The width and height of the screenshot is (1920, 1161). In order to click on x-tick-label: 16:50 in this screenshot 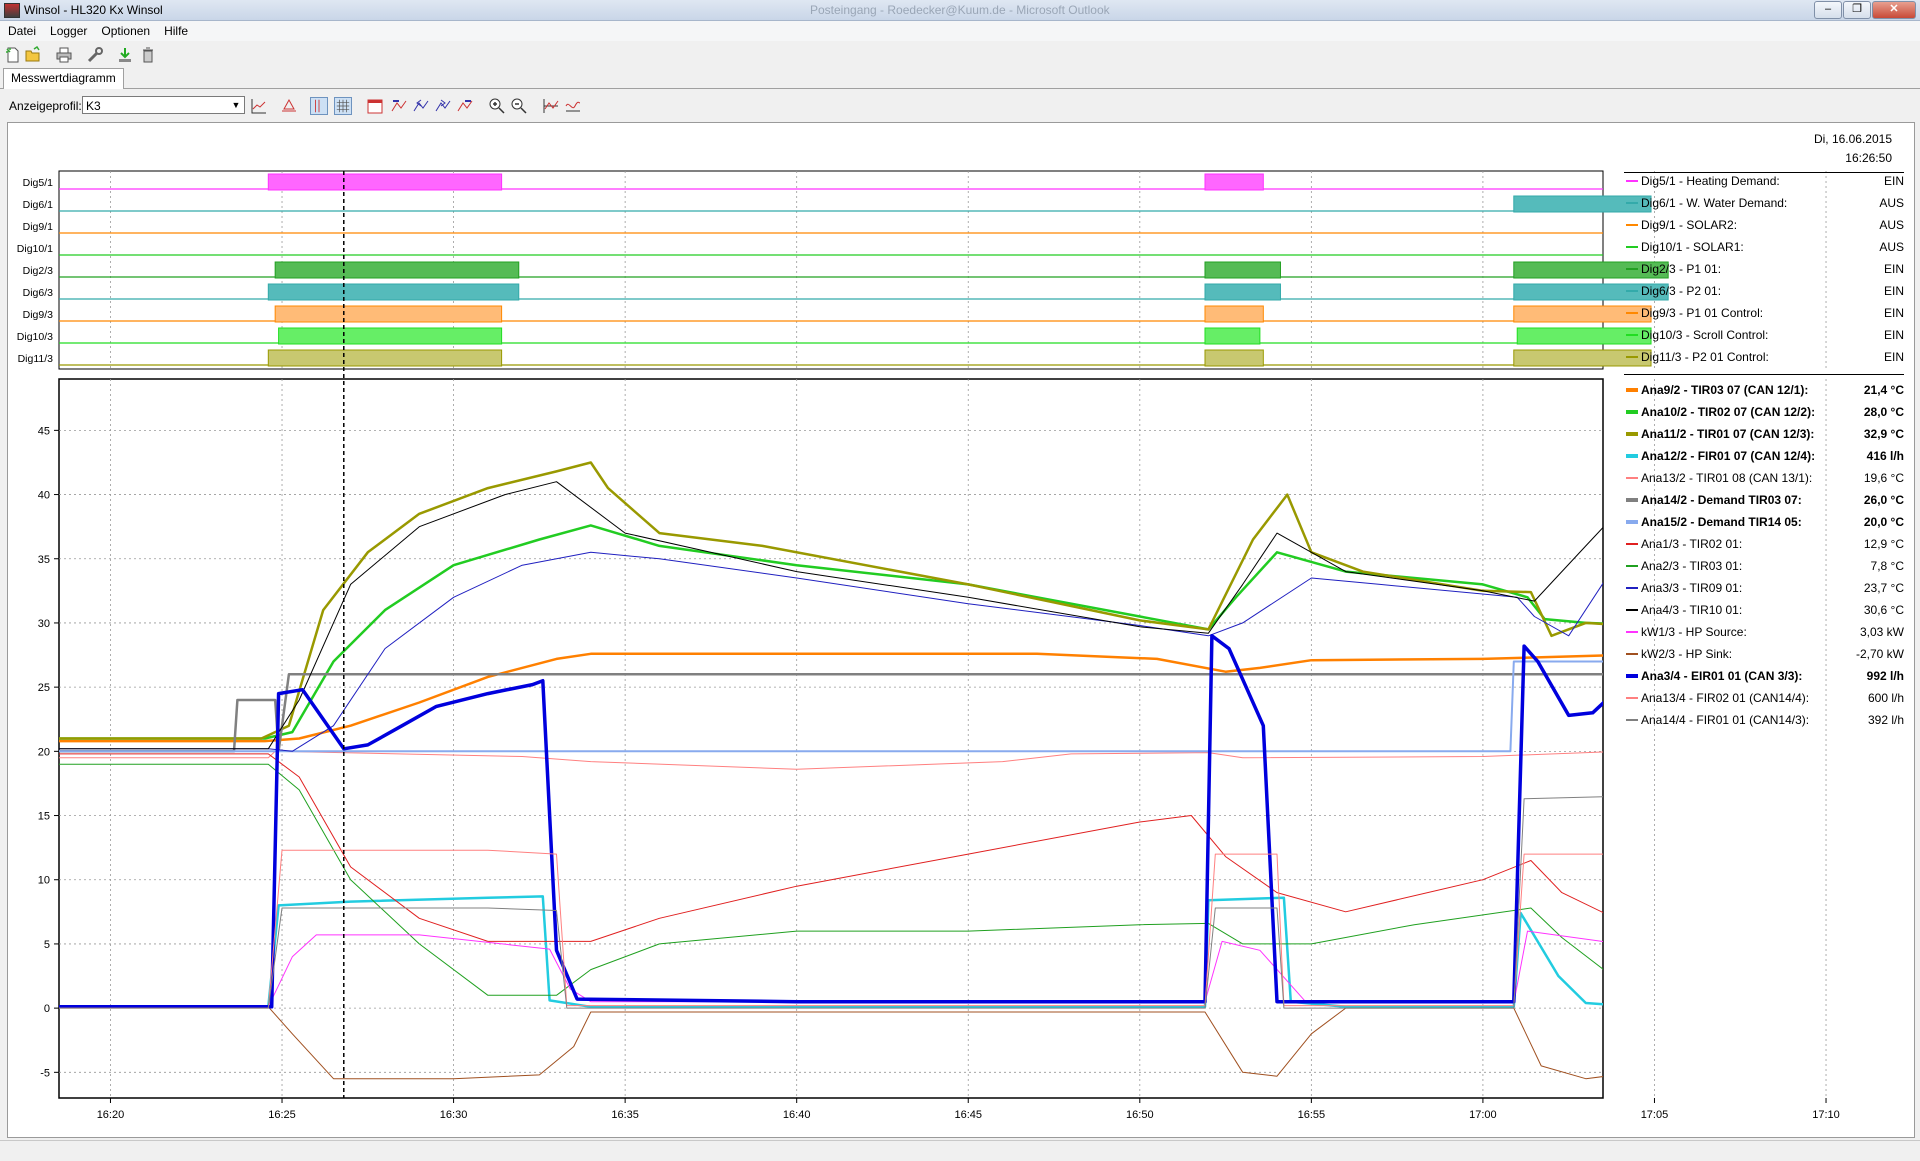, I will do `click(1140, 1115)`.